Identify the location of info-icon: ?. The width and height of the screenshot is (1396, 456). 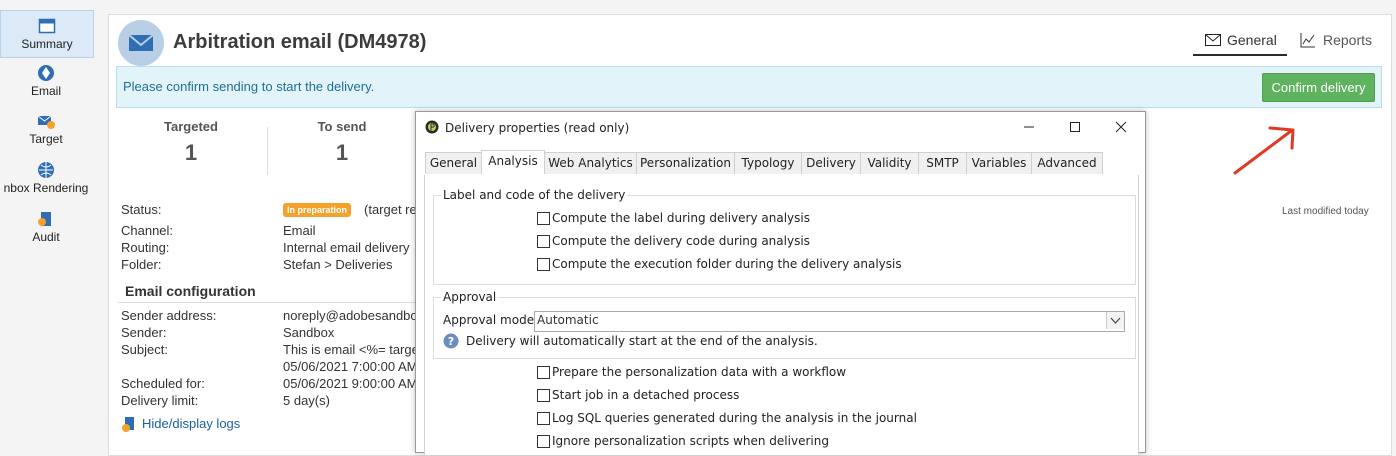
(451, 341).